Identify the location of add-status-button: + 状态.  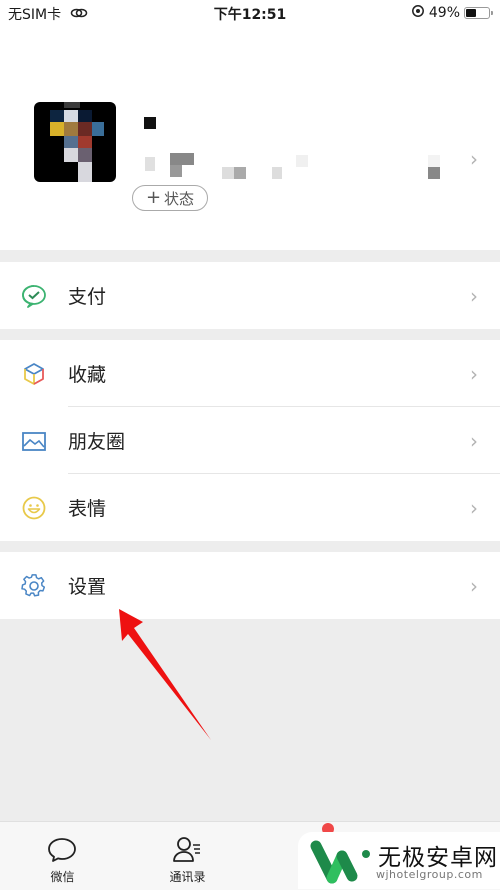
(170, 198).